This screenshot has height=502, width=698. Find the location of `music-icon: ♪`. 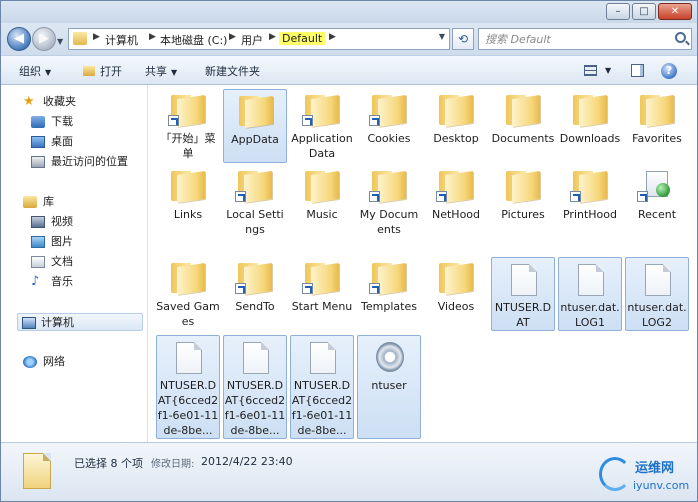

music-icon: ♪ is located at coordinates (35, 281).